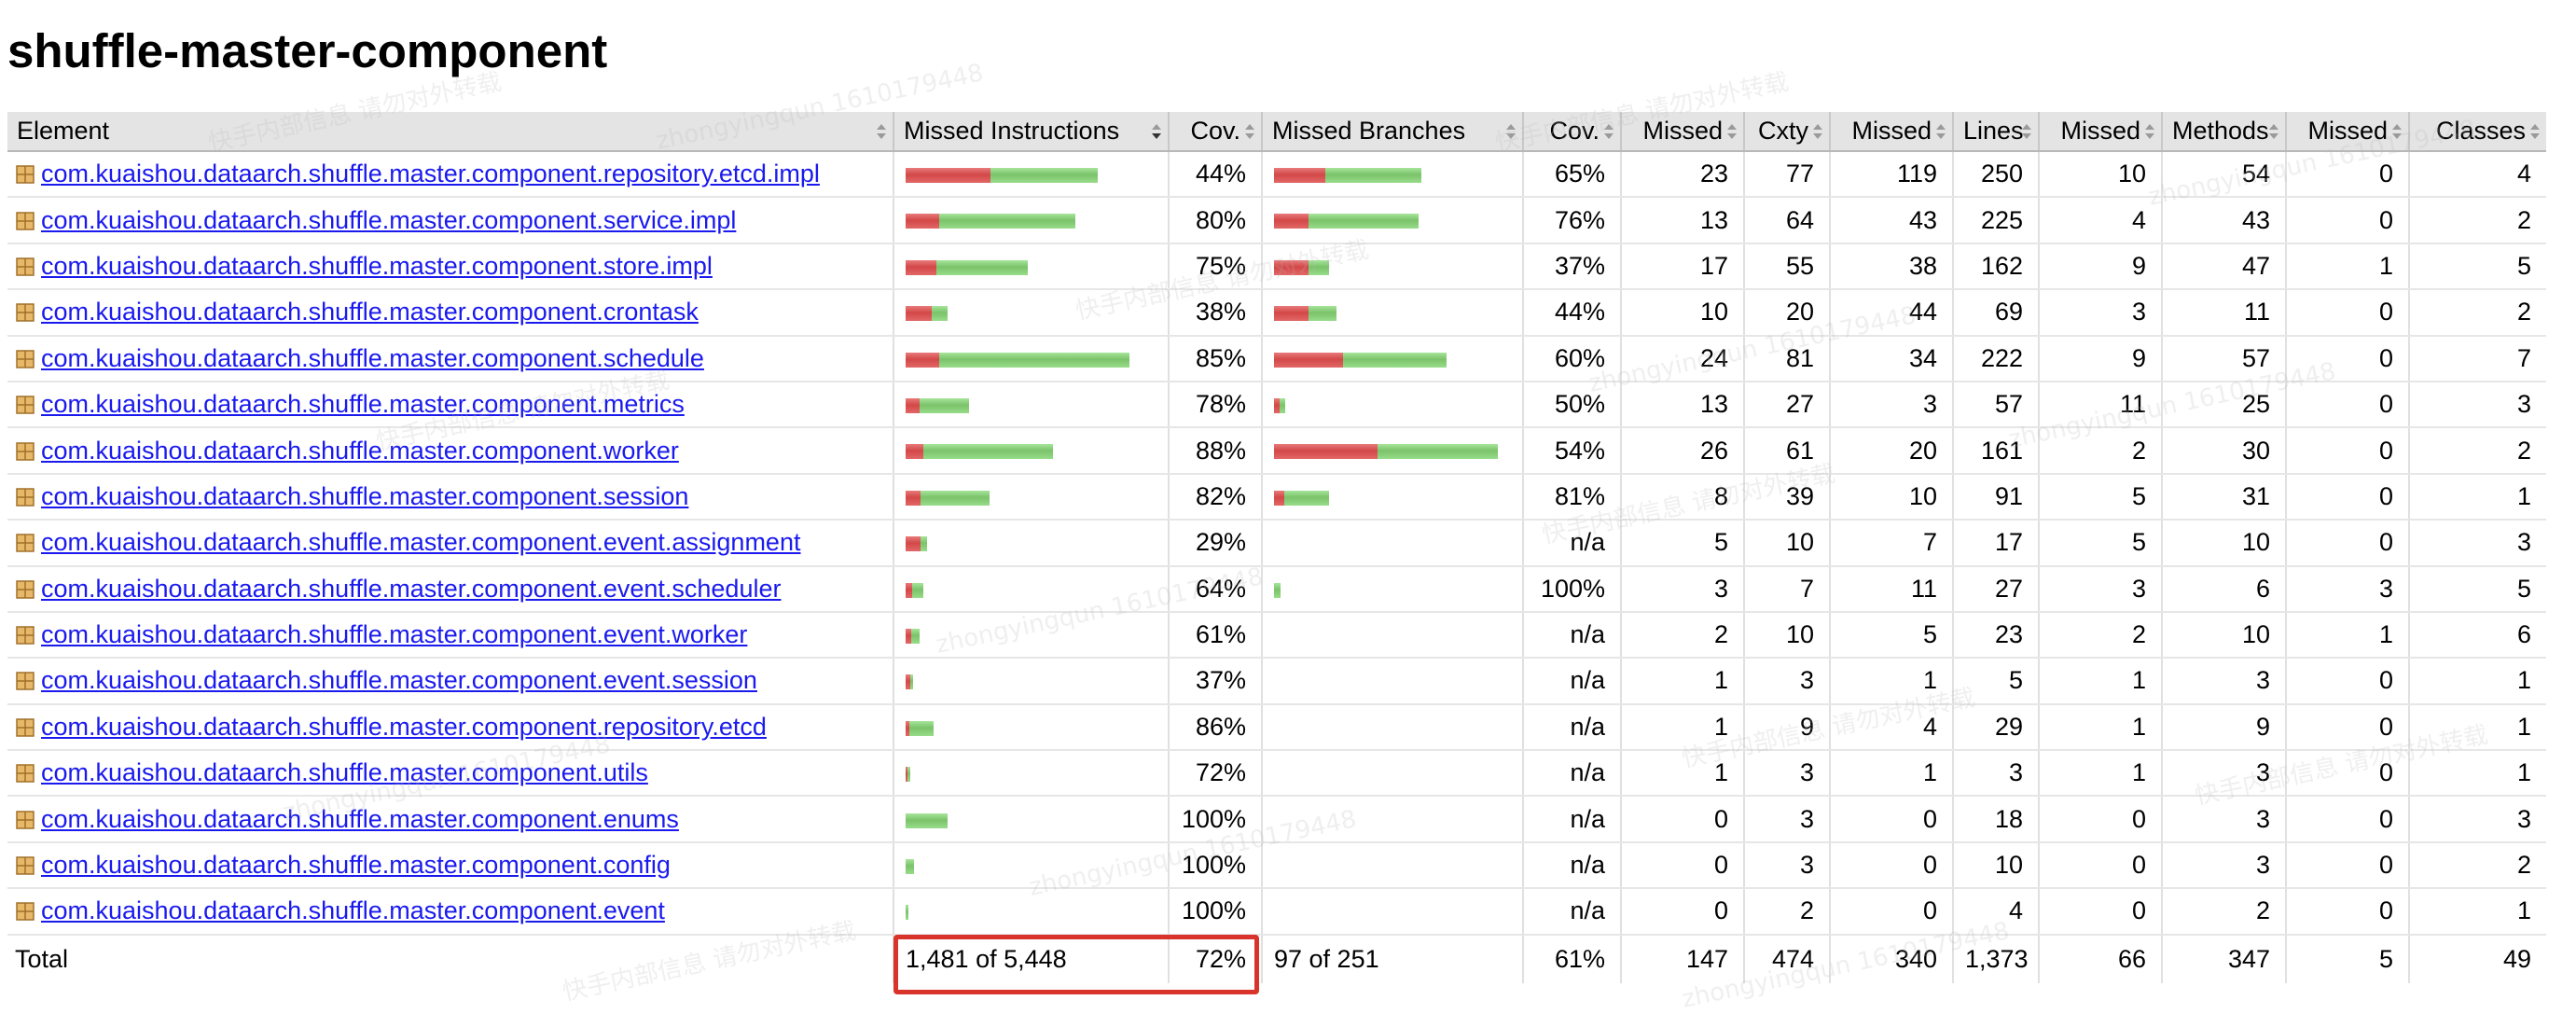 This screenshot has width=2576, height=1014. I want to click on col-classes: Classes, so click(2477, 132).